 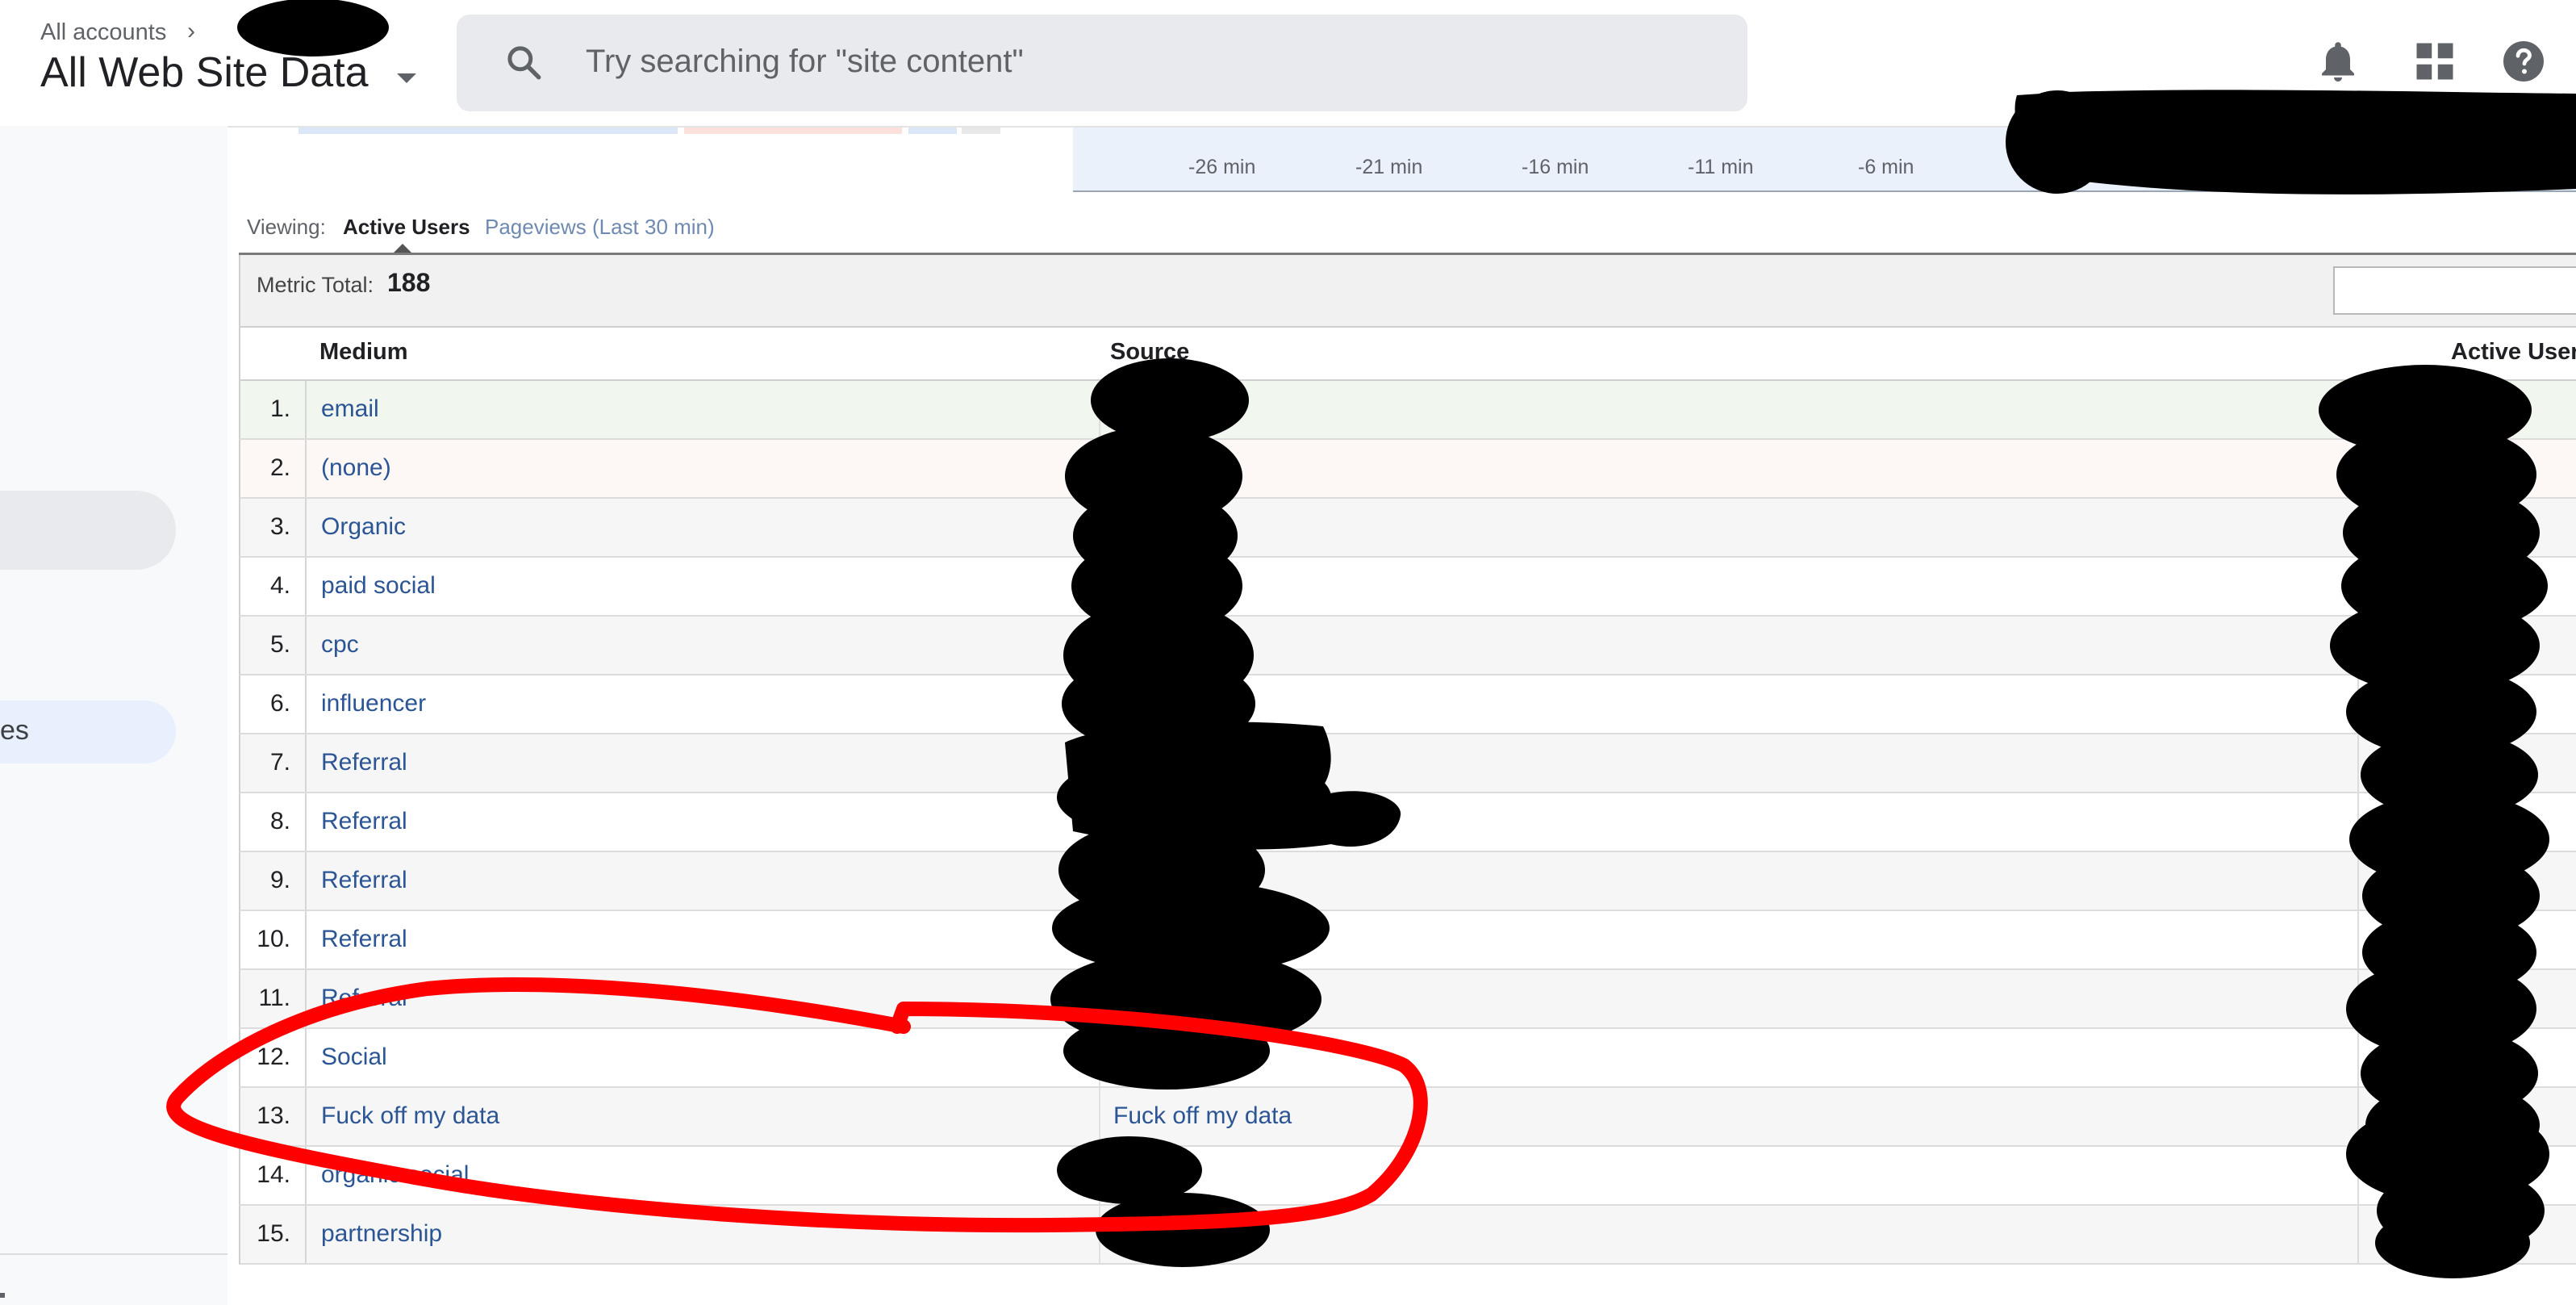 I want to click on nav-item-highlighted, so click(x=88, y=531).